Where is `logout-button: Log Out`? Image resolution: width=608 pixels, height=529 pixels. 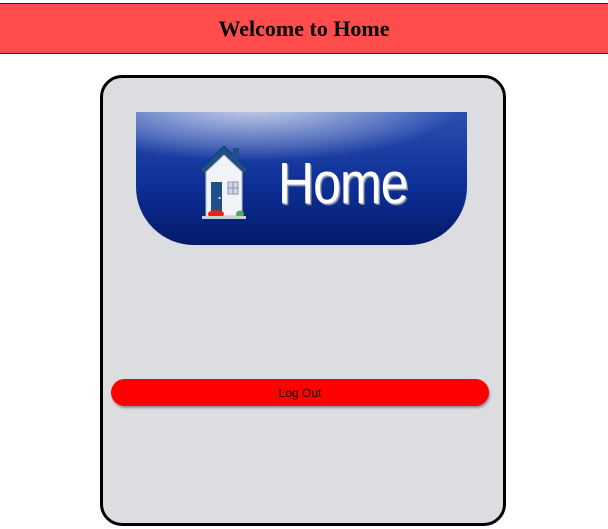 logout-button: Log Out is located at coordinates (300, 392).